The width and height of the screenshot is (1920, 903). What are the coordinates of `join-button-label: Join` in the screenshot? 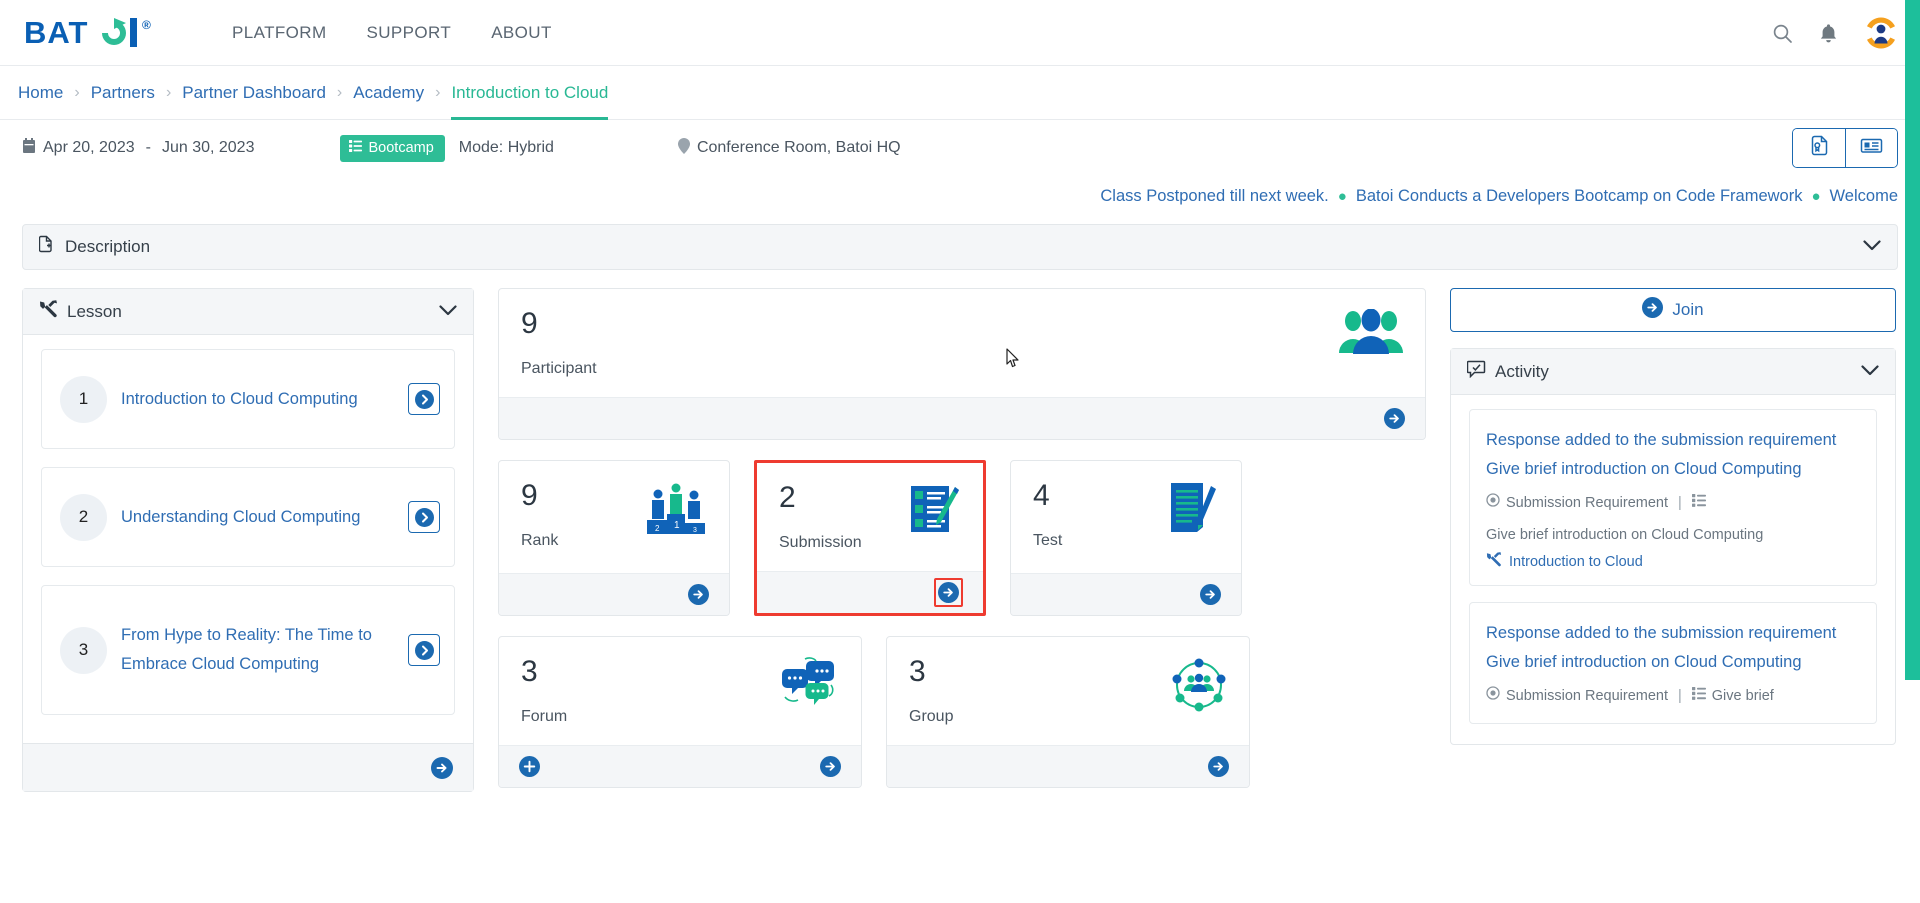 It's located at (1688, 309).